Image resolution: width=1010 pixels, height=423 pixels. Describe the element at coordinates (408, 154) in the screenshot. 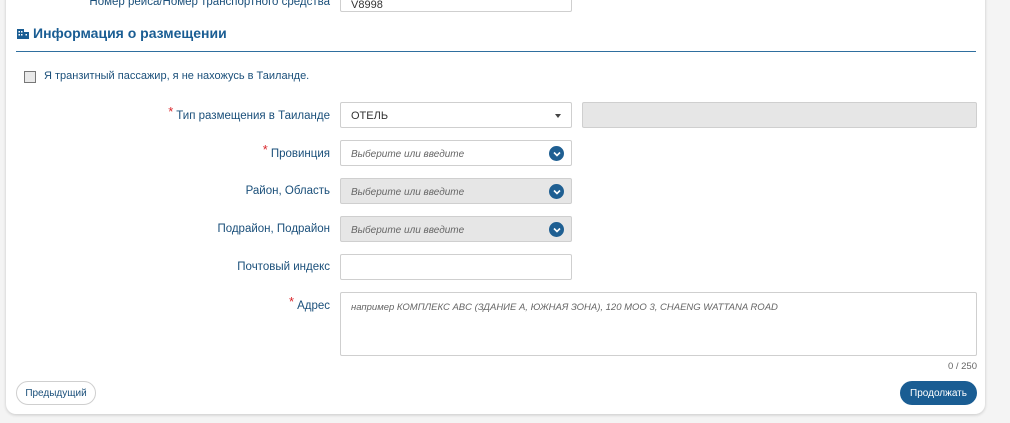

I see `province-placeholder: Выберите или введите` at that location.